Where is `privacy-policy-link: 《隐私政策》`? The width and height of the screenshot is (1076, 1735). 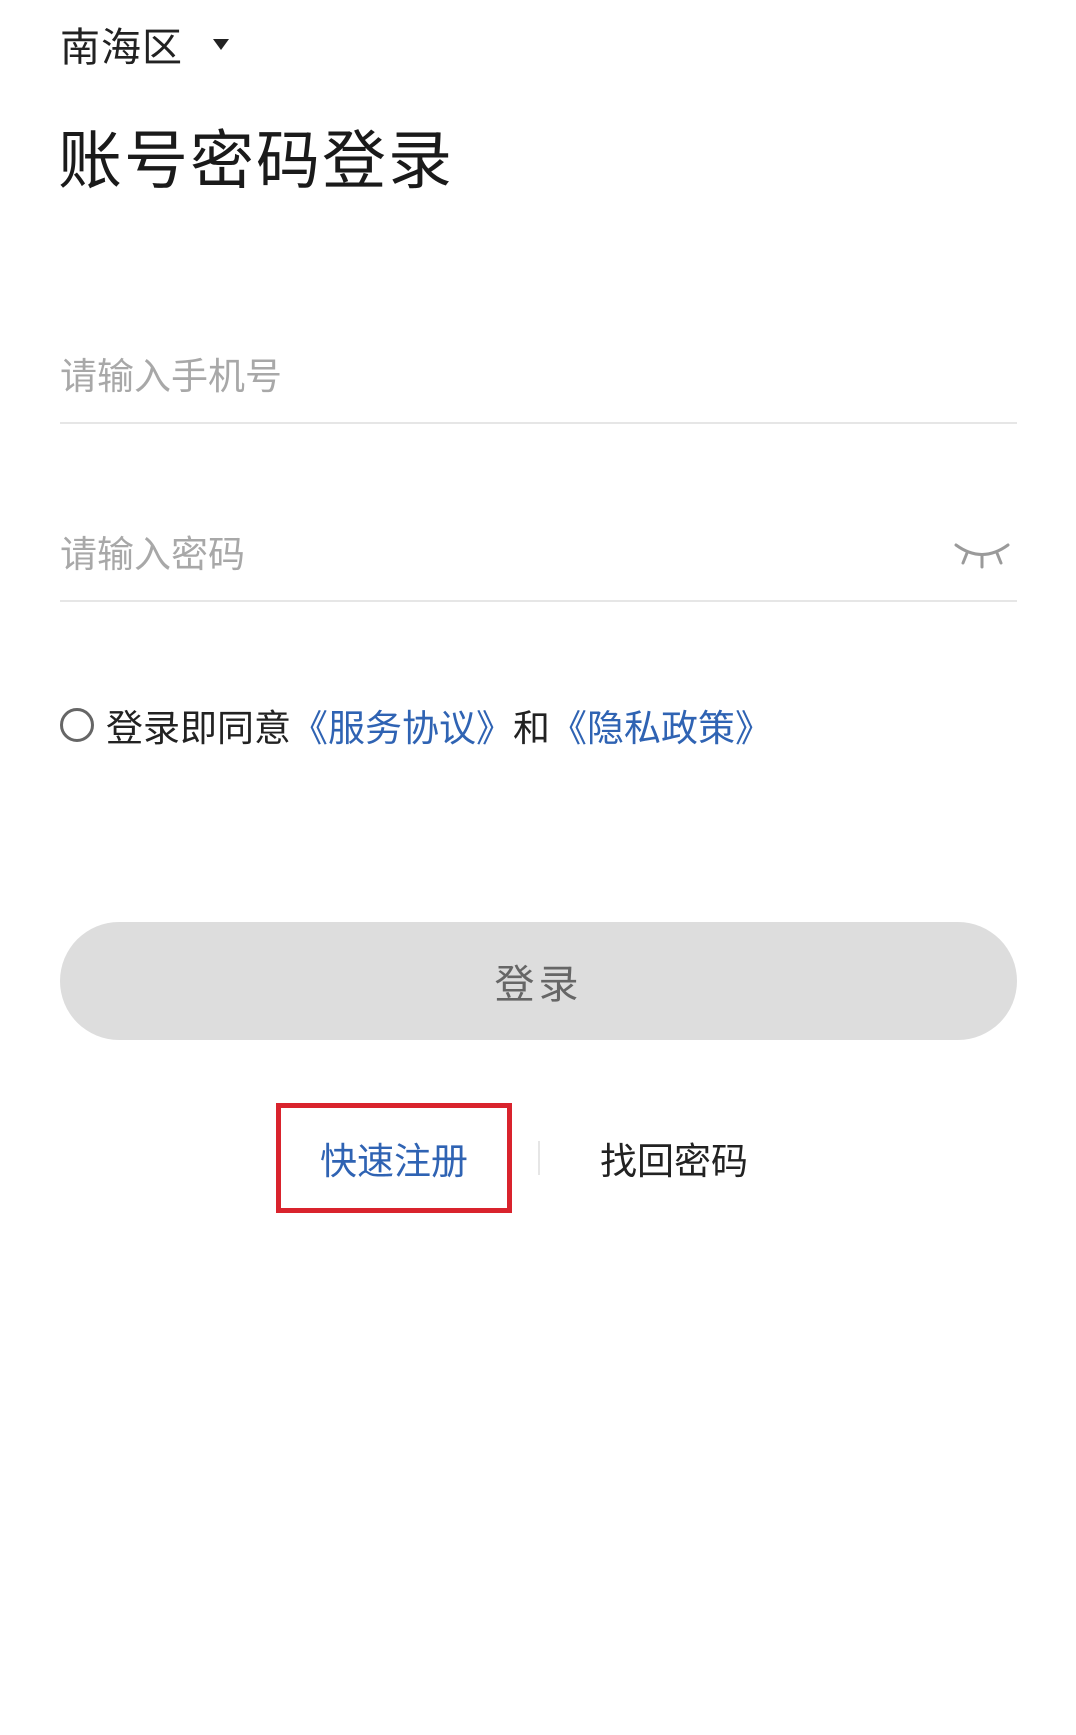
privacy-policy-link: 《隐私政策》 is located at coordinates (661, 725).